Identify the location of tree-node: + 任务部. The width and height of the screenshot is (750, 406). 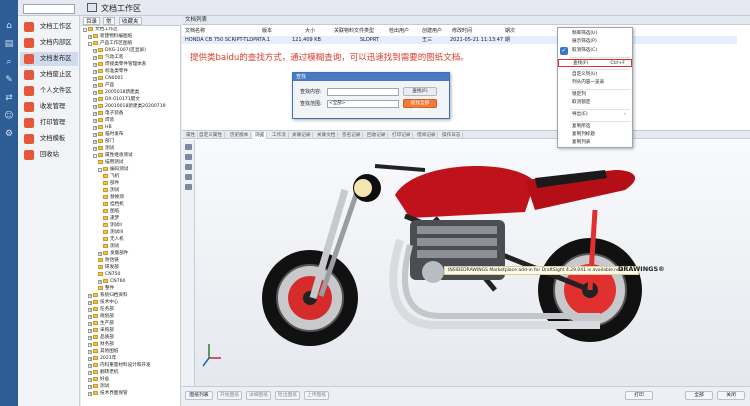
(101, 310).